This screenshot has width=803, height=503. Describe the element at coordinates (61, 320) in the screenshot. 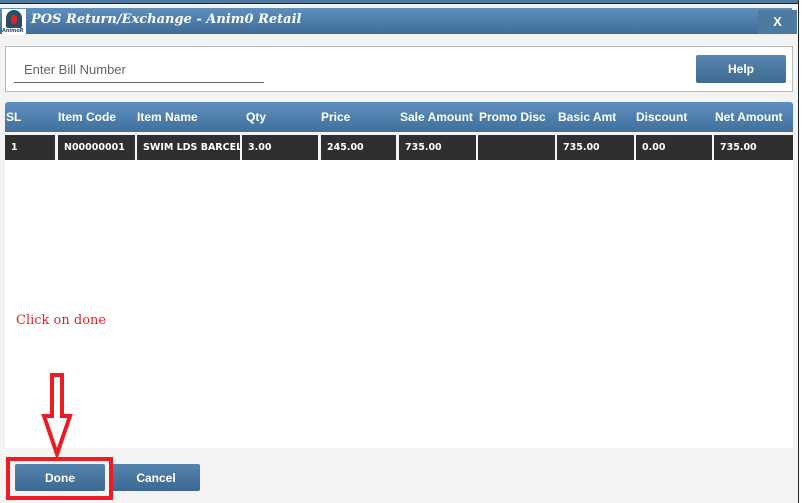

I see `instruction-annotation: Click on done` at that location.